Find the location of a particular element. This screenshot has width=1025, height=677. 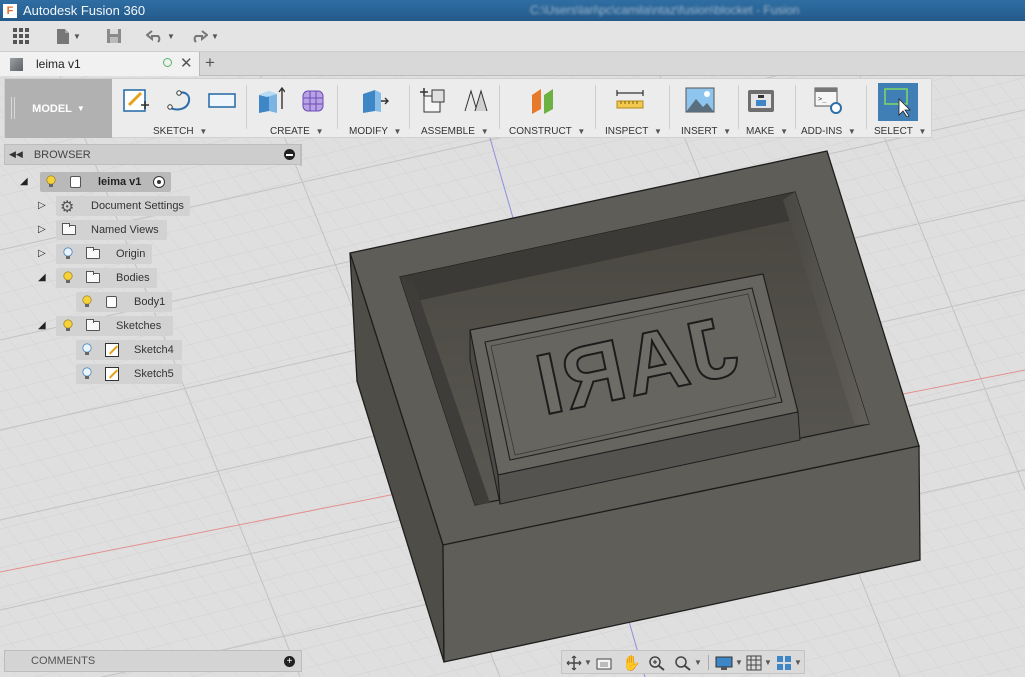

save-icon is located at coordinates (114, 36).